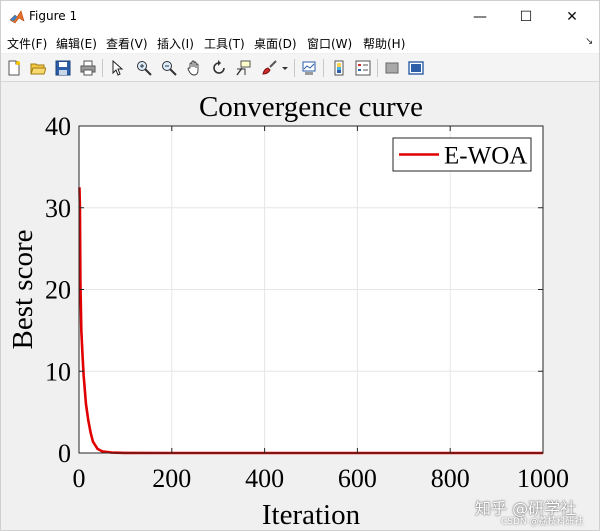 The image size is (600, 531). What do you see at coordinates (311, 107) in the screenshot?
I see `chart-title: Convergence curve` at bounding box center [311, 107].